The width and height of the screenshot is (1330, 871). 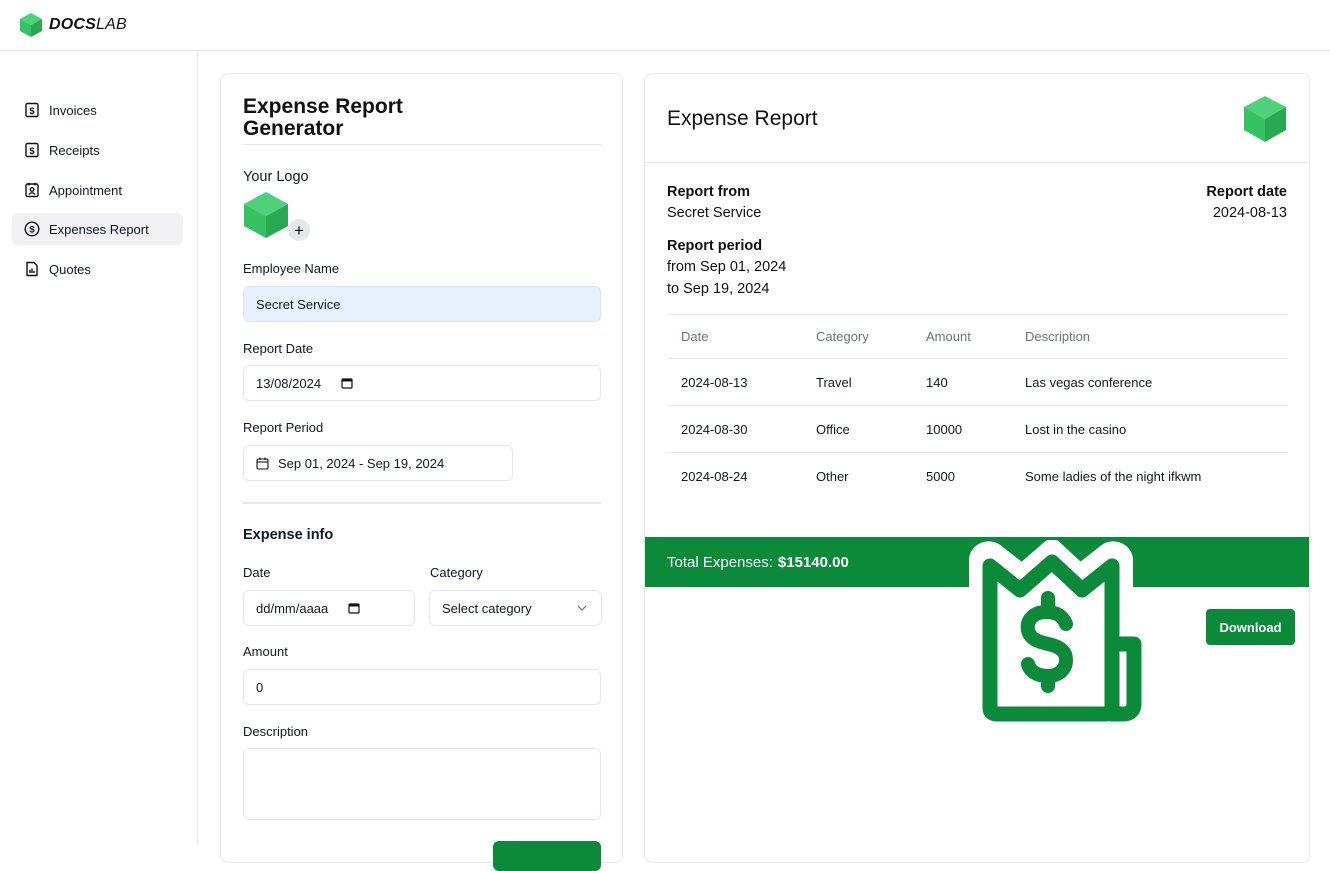 I want to click on sidebar-item-label: Expenses Report, so click(x=99, y=229).